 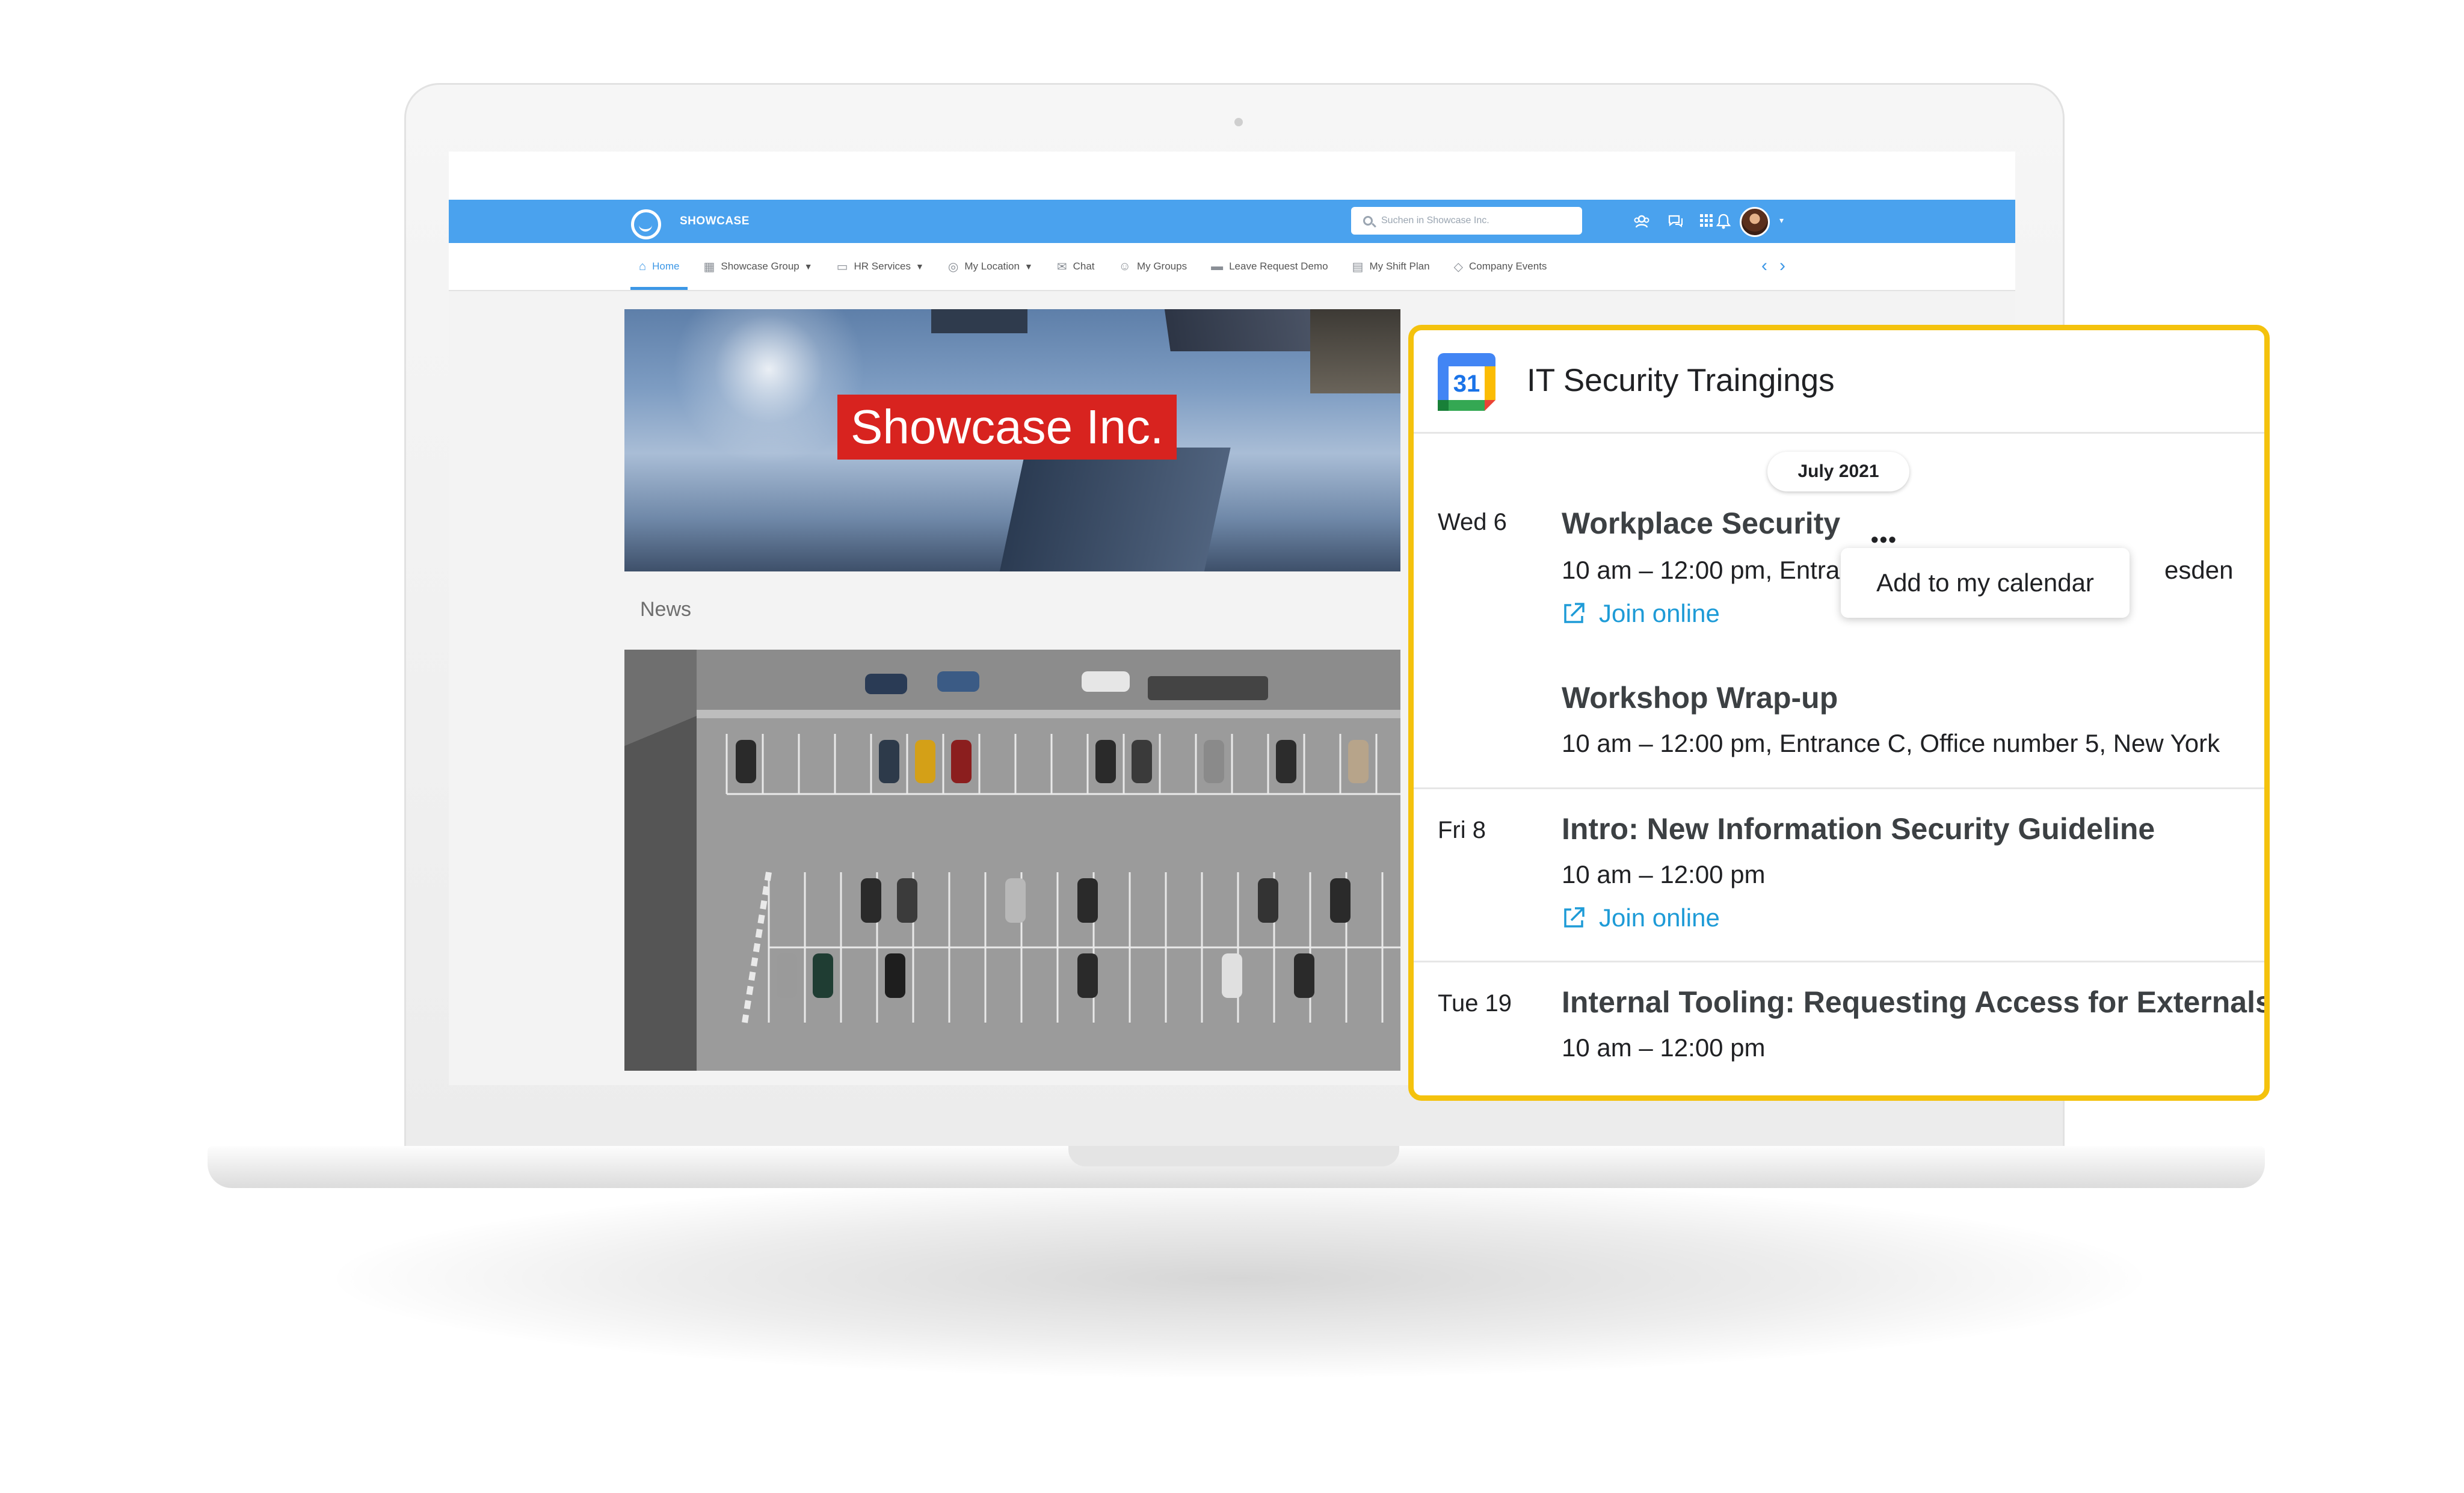 What do you see at coordinates (1755, 222) in the screenshot?
I see `avatar` at bounding box center [1755, 222].